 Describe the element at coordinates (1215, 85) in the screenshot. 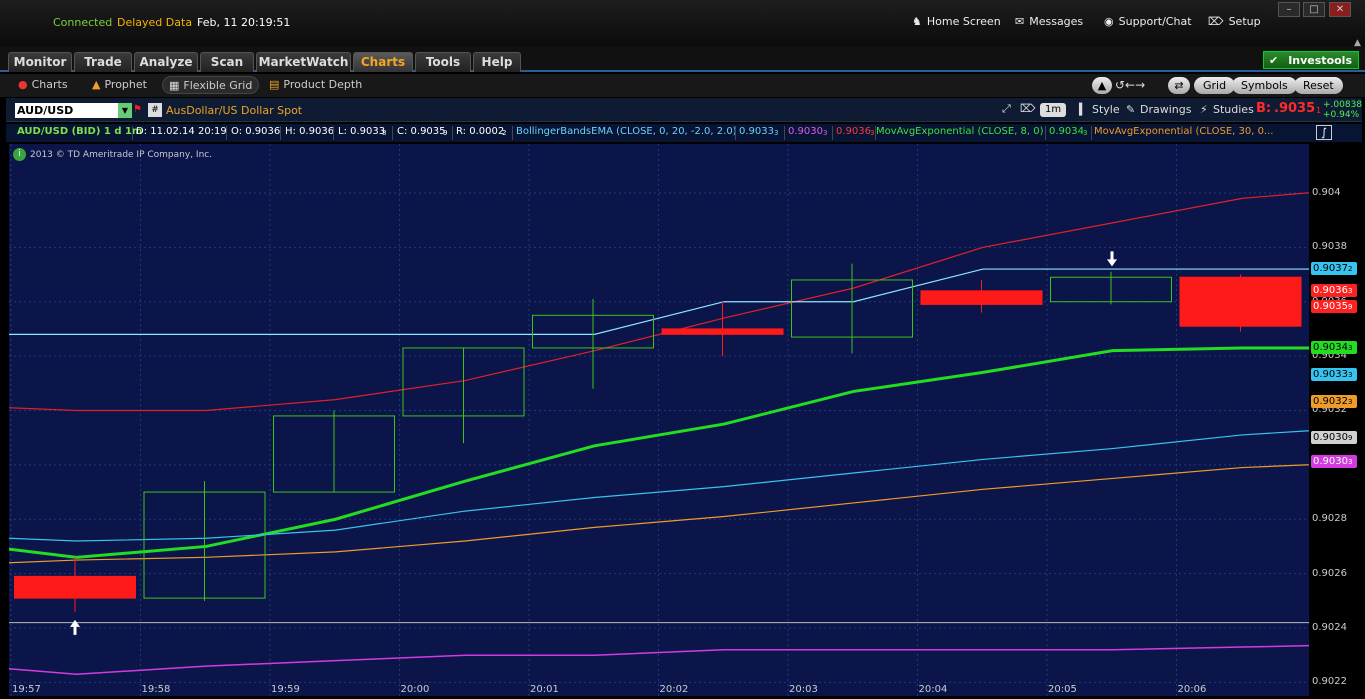

I see `grid-button: Grid` at that location.